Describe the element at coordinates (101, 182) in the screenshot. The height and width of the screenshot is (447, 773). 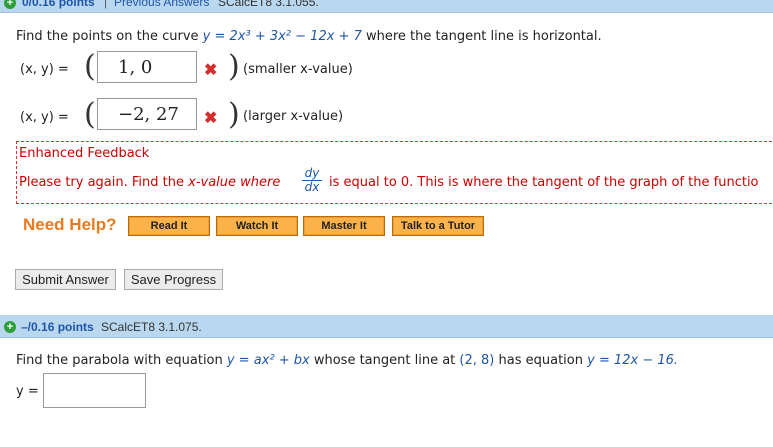
I see `feedback-text-start: Please try again. Find the` at that location.